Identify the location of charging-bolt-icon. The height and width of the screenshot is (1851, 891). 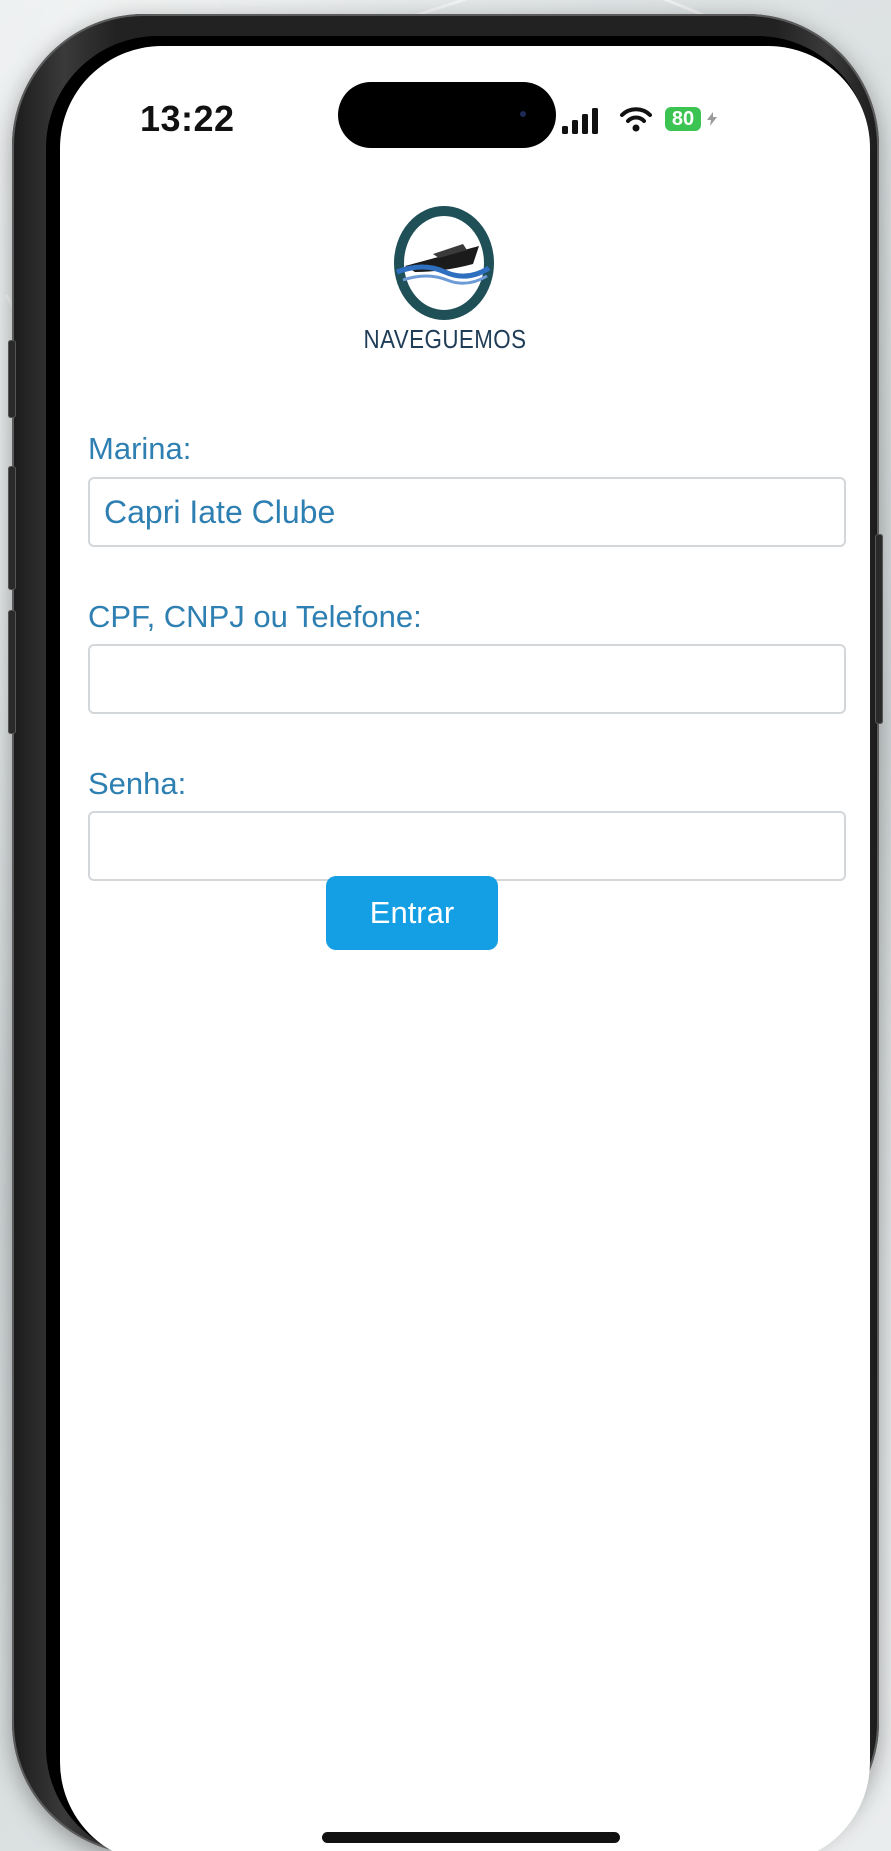
(712, 119).